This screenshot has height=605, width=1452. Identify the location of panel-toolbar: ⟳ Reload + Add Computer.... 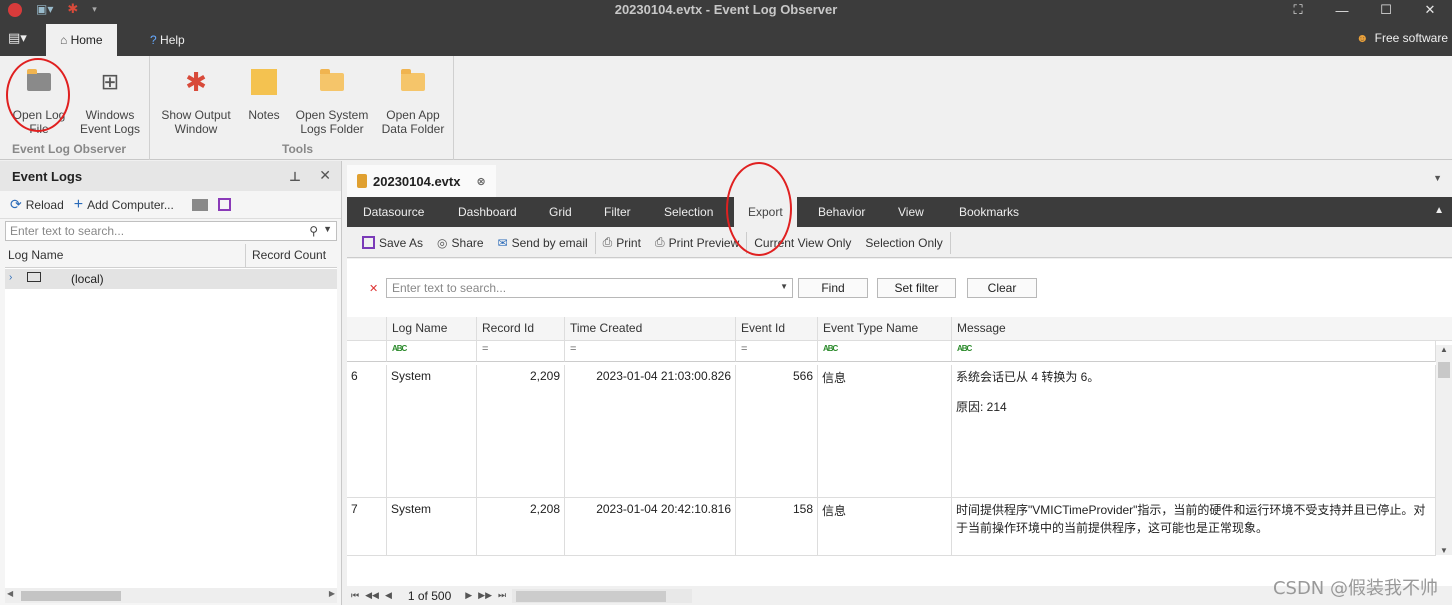
(170, 205).